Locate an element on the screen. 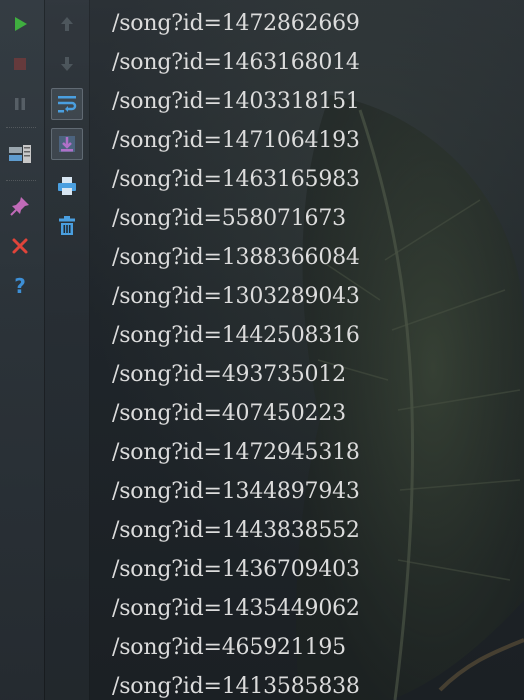 This screenshot has width=524, height=700. close-icon is located at coordinates (20, 246).